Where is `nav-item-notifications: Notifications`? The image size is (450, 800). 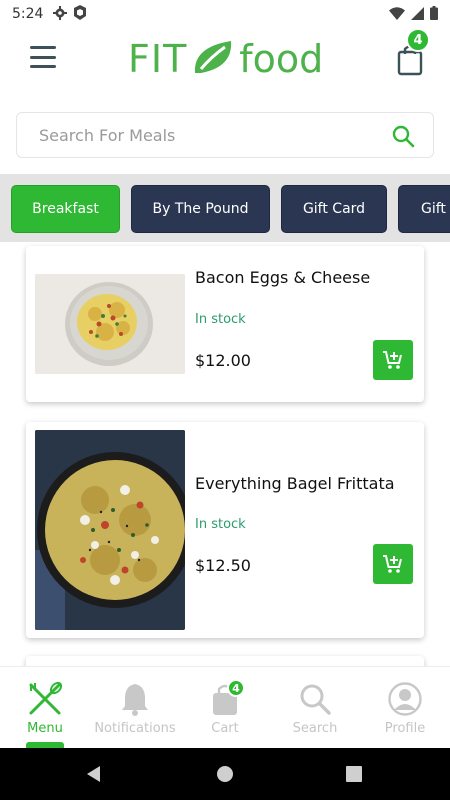
nav-item-notifications: Notifications is located at coordinates (135, 707).